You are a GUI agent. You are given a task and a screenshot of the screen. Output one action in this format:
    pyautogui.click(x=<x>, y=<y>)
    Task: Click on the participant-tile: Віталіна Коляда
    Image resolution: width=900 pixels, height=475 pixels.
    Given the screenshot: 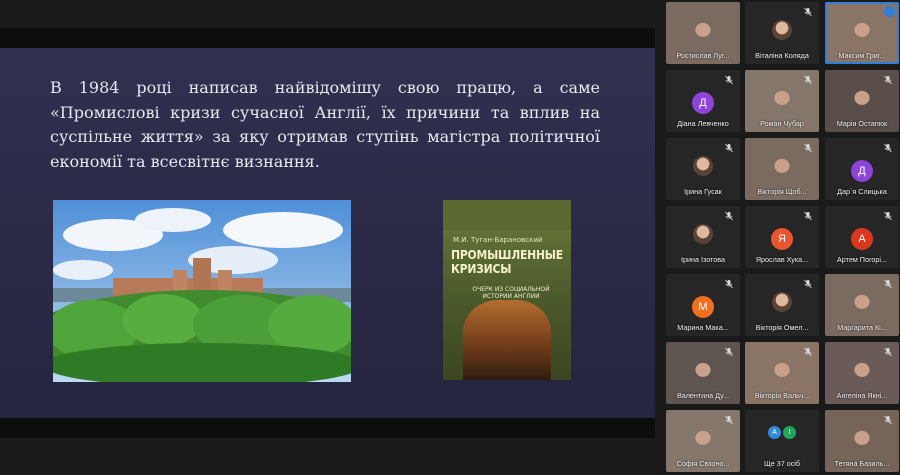 What is the action you would take?
    pyautogui.click(x=782, y=33)
    